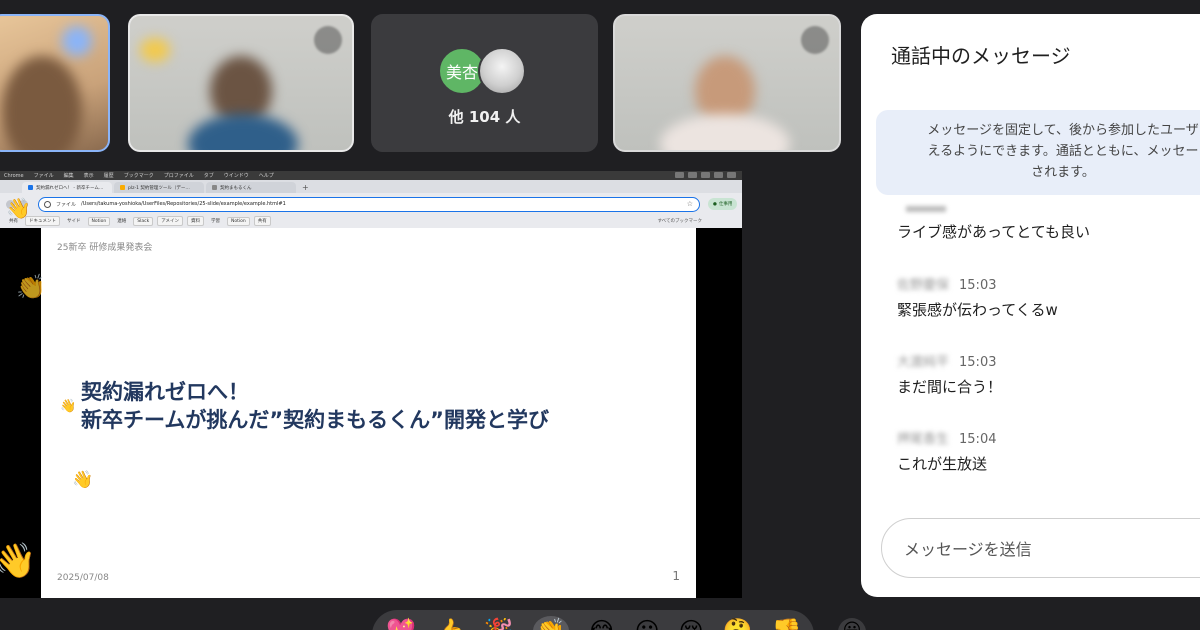 The width and height of the screenshot is (1200, 630). Describe the element at coordinates (43, 176) in the screenshot. I see `menubar-item: ファイル` at that location.